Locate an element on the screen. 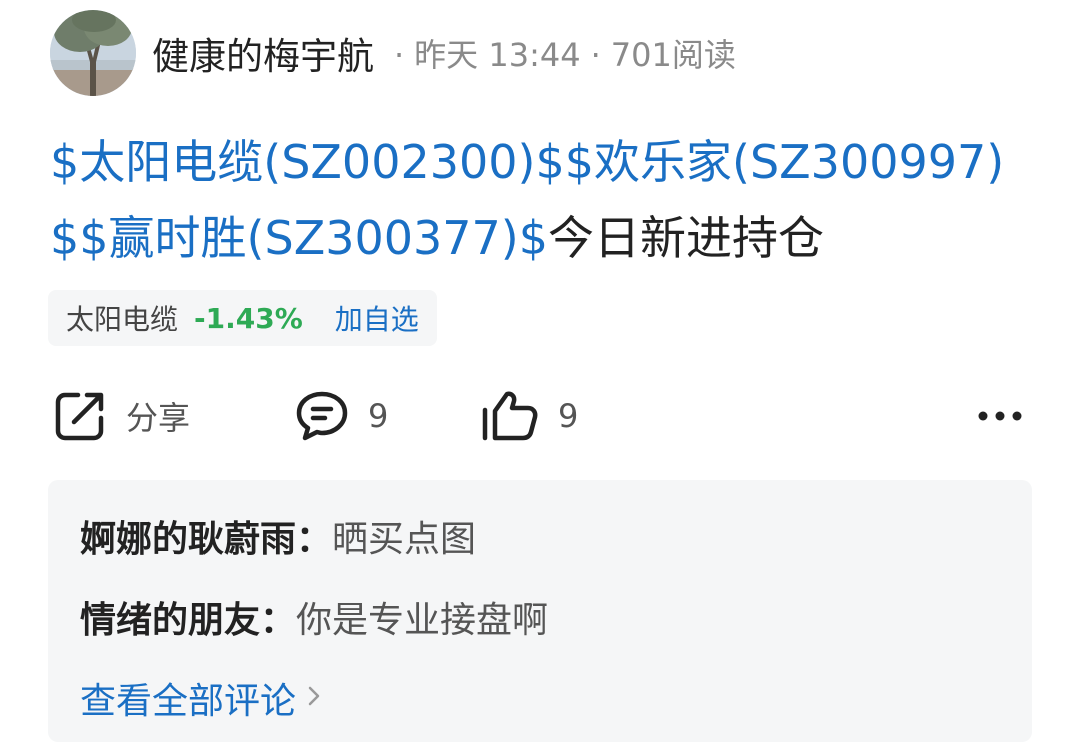  thumbs-up-icon is located at coordinates (510, 416).